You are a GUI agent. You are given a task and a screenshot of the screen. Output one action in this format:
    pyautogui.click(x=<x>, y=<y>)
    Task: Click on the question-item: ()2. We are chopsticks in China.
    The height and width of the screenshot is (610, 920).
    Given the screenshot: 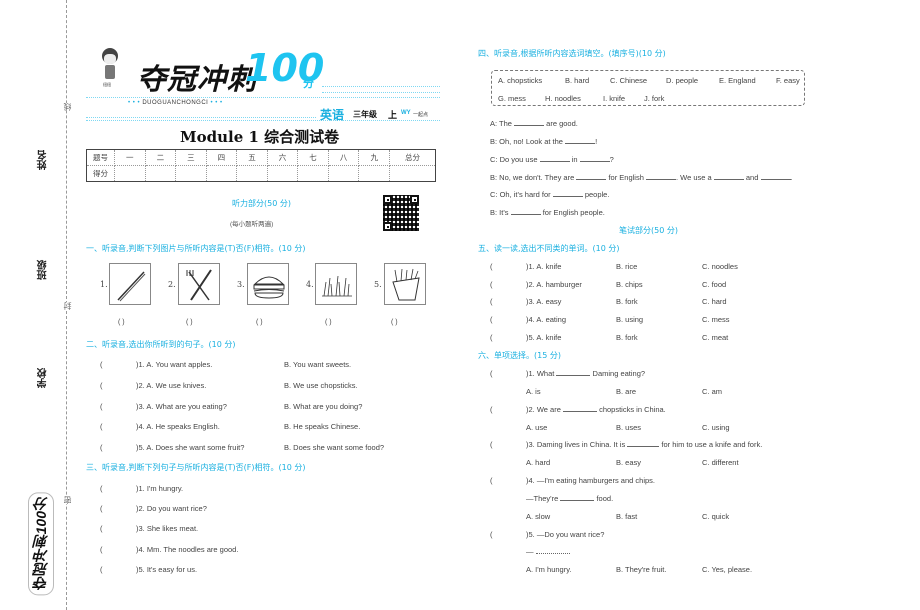 What is the action you would take?
    pyautogui.click(x=578, y=409)
    